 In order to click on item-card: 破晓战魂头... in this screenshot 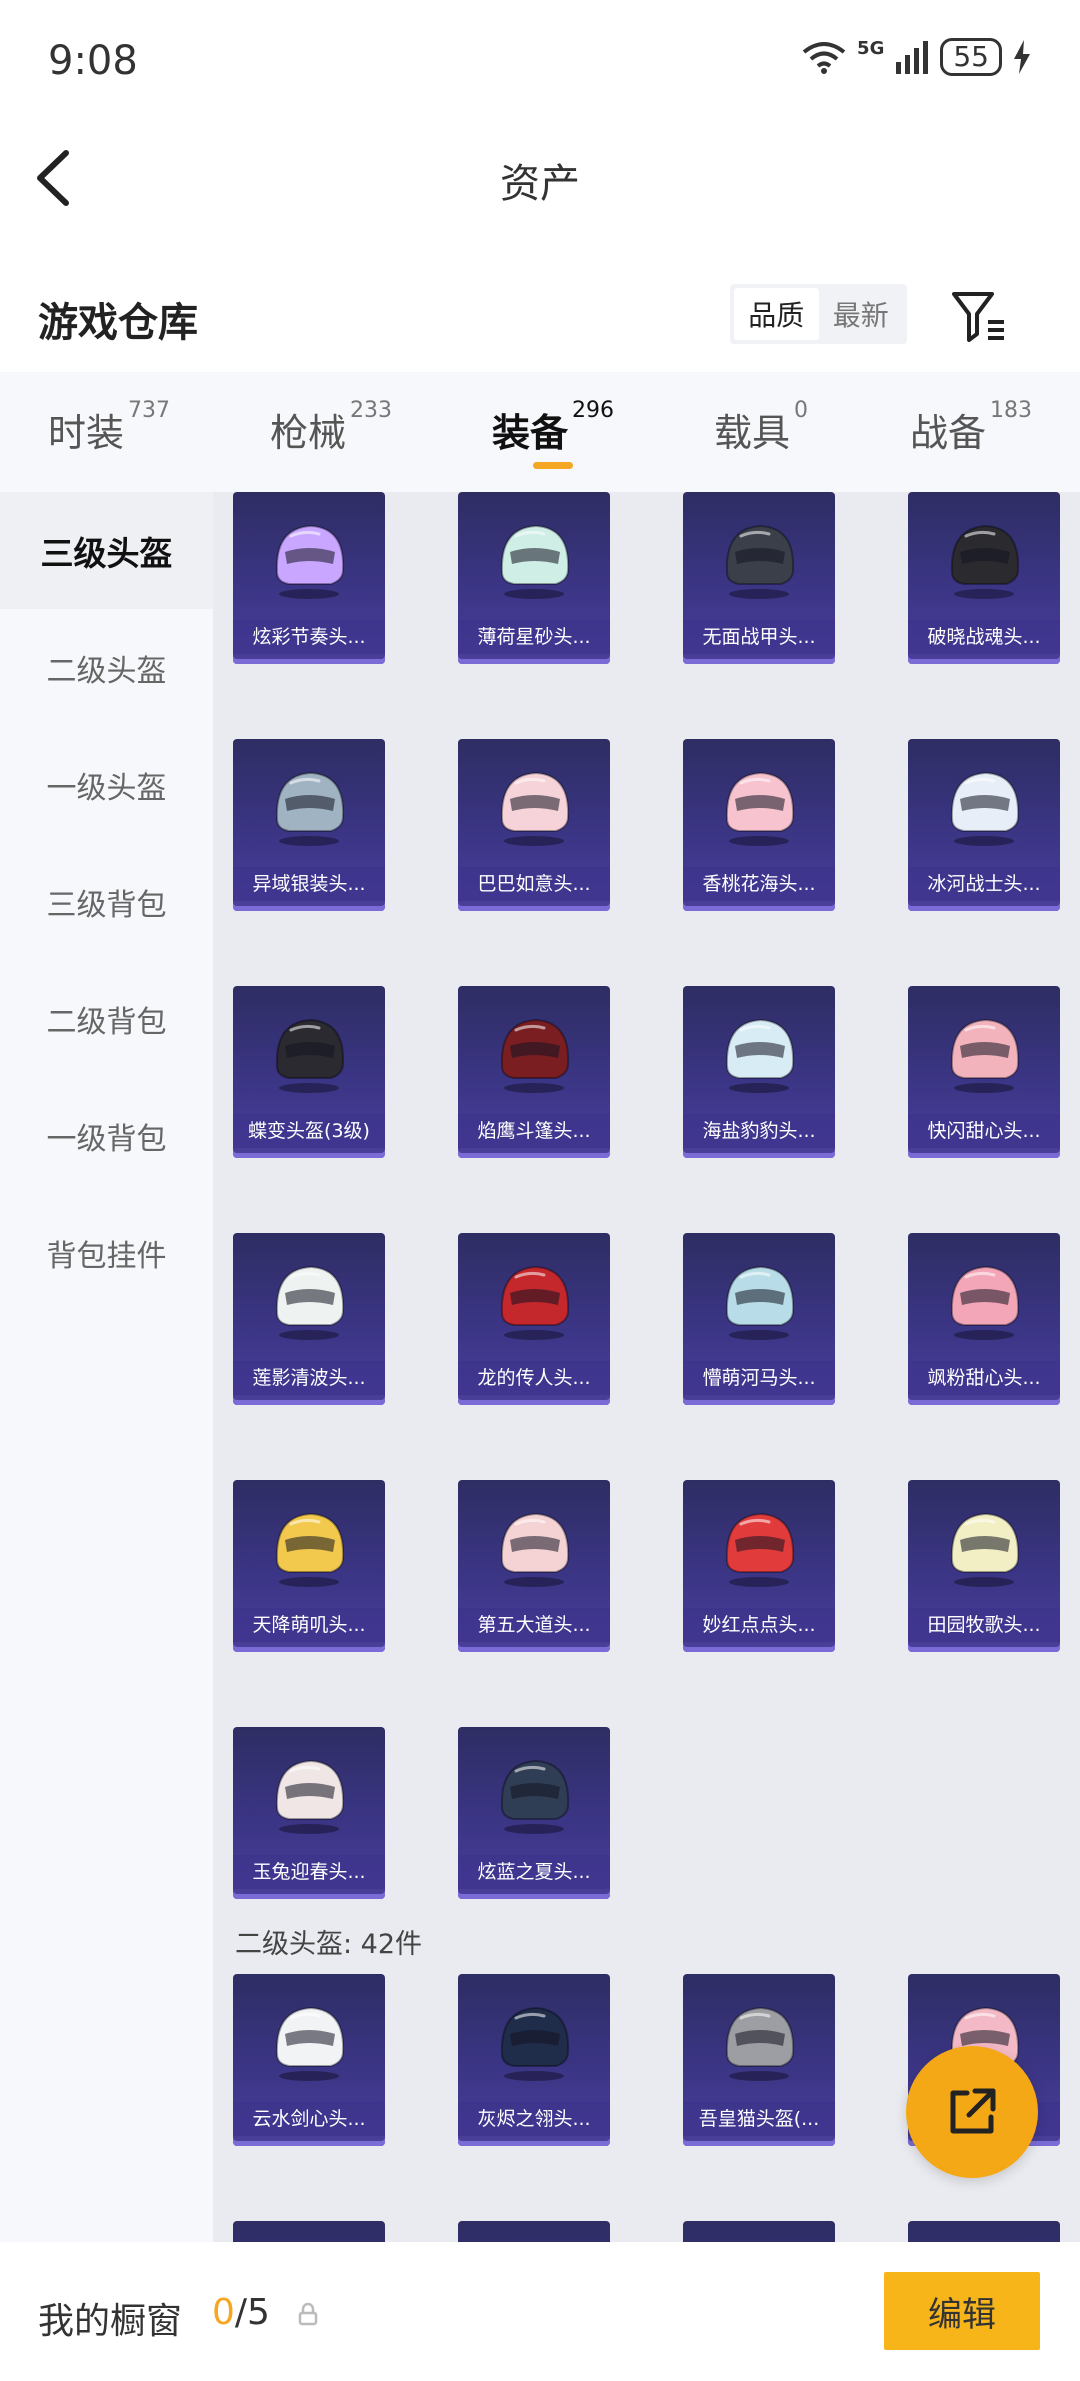, I will do `click(984, 578)`.